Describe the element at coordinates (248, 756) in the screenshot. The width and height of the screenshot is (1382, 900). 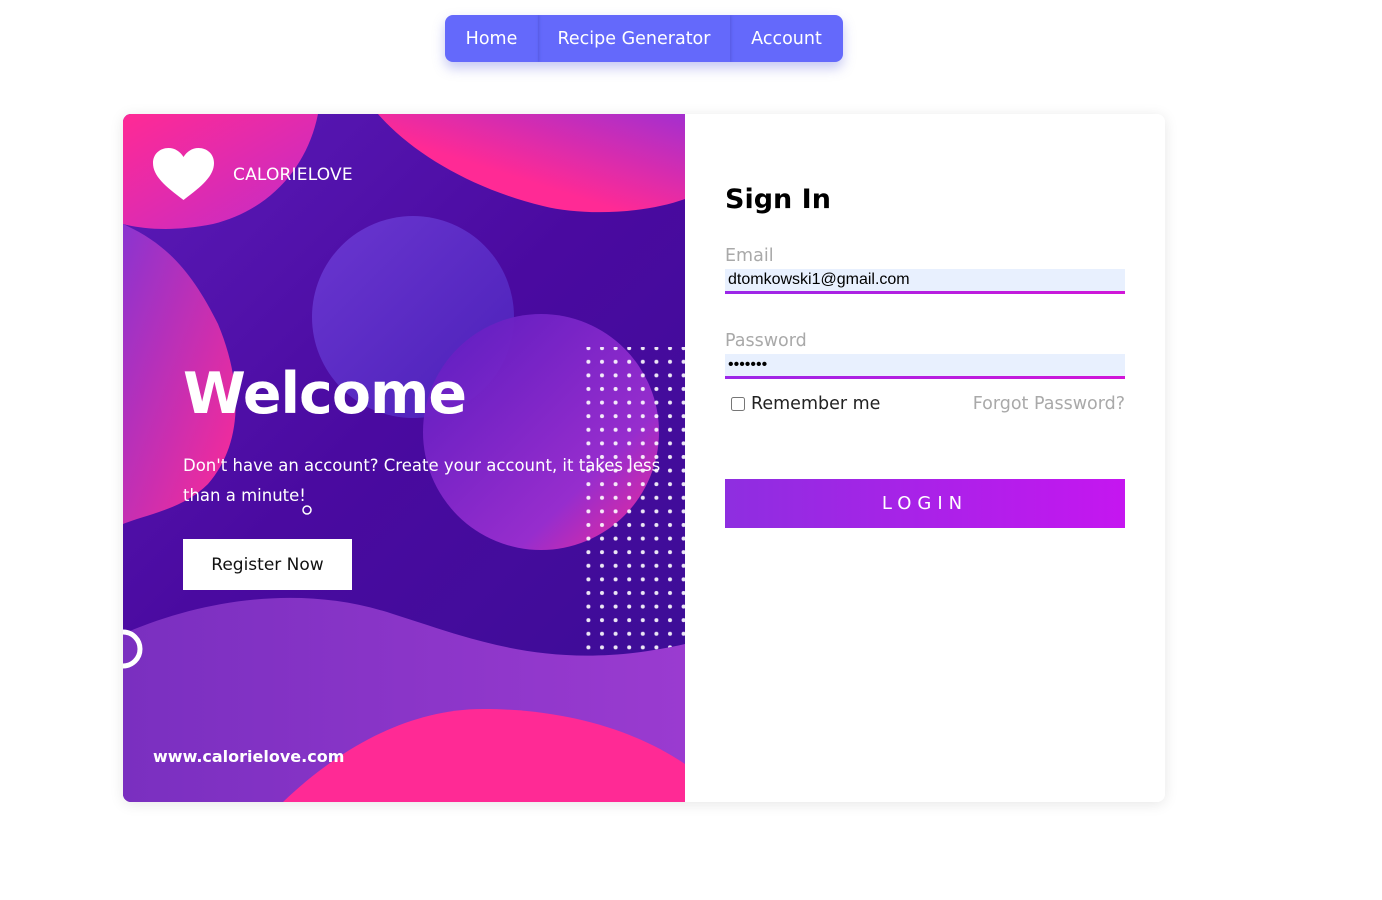
I see `site-url: www.calorielove.com` at that location.